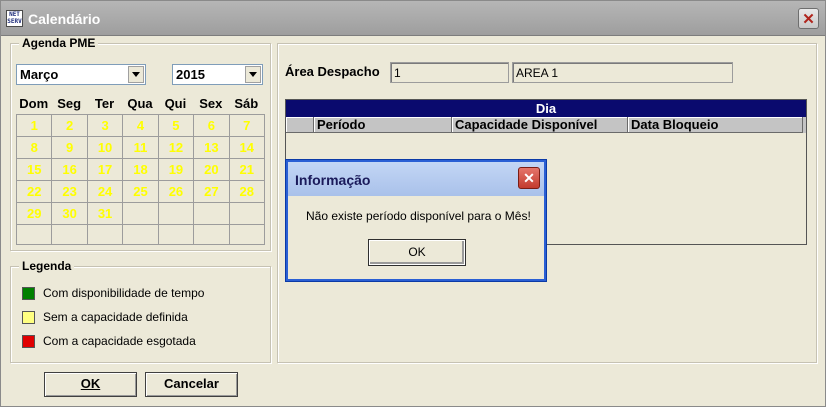 The width and height of the screenshot is (826, 407). Describe the element at coordinates (124, 293) in the screenshot. I see `legend-item-label: Com disponibilidade de tempo` at that location.